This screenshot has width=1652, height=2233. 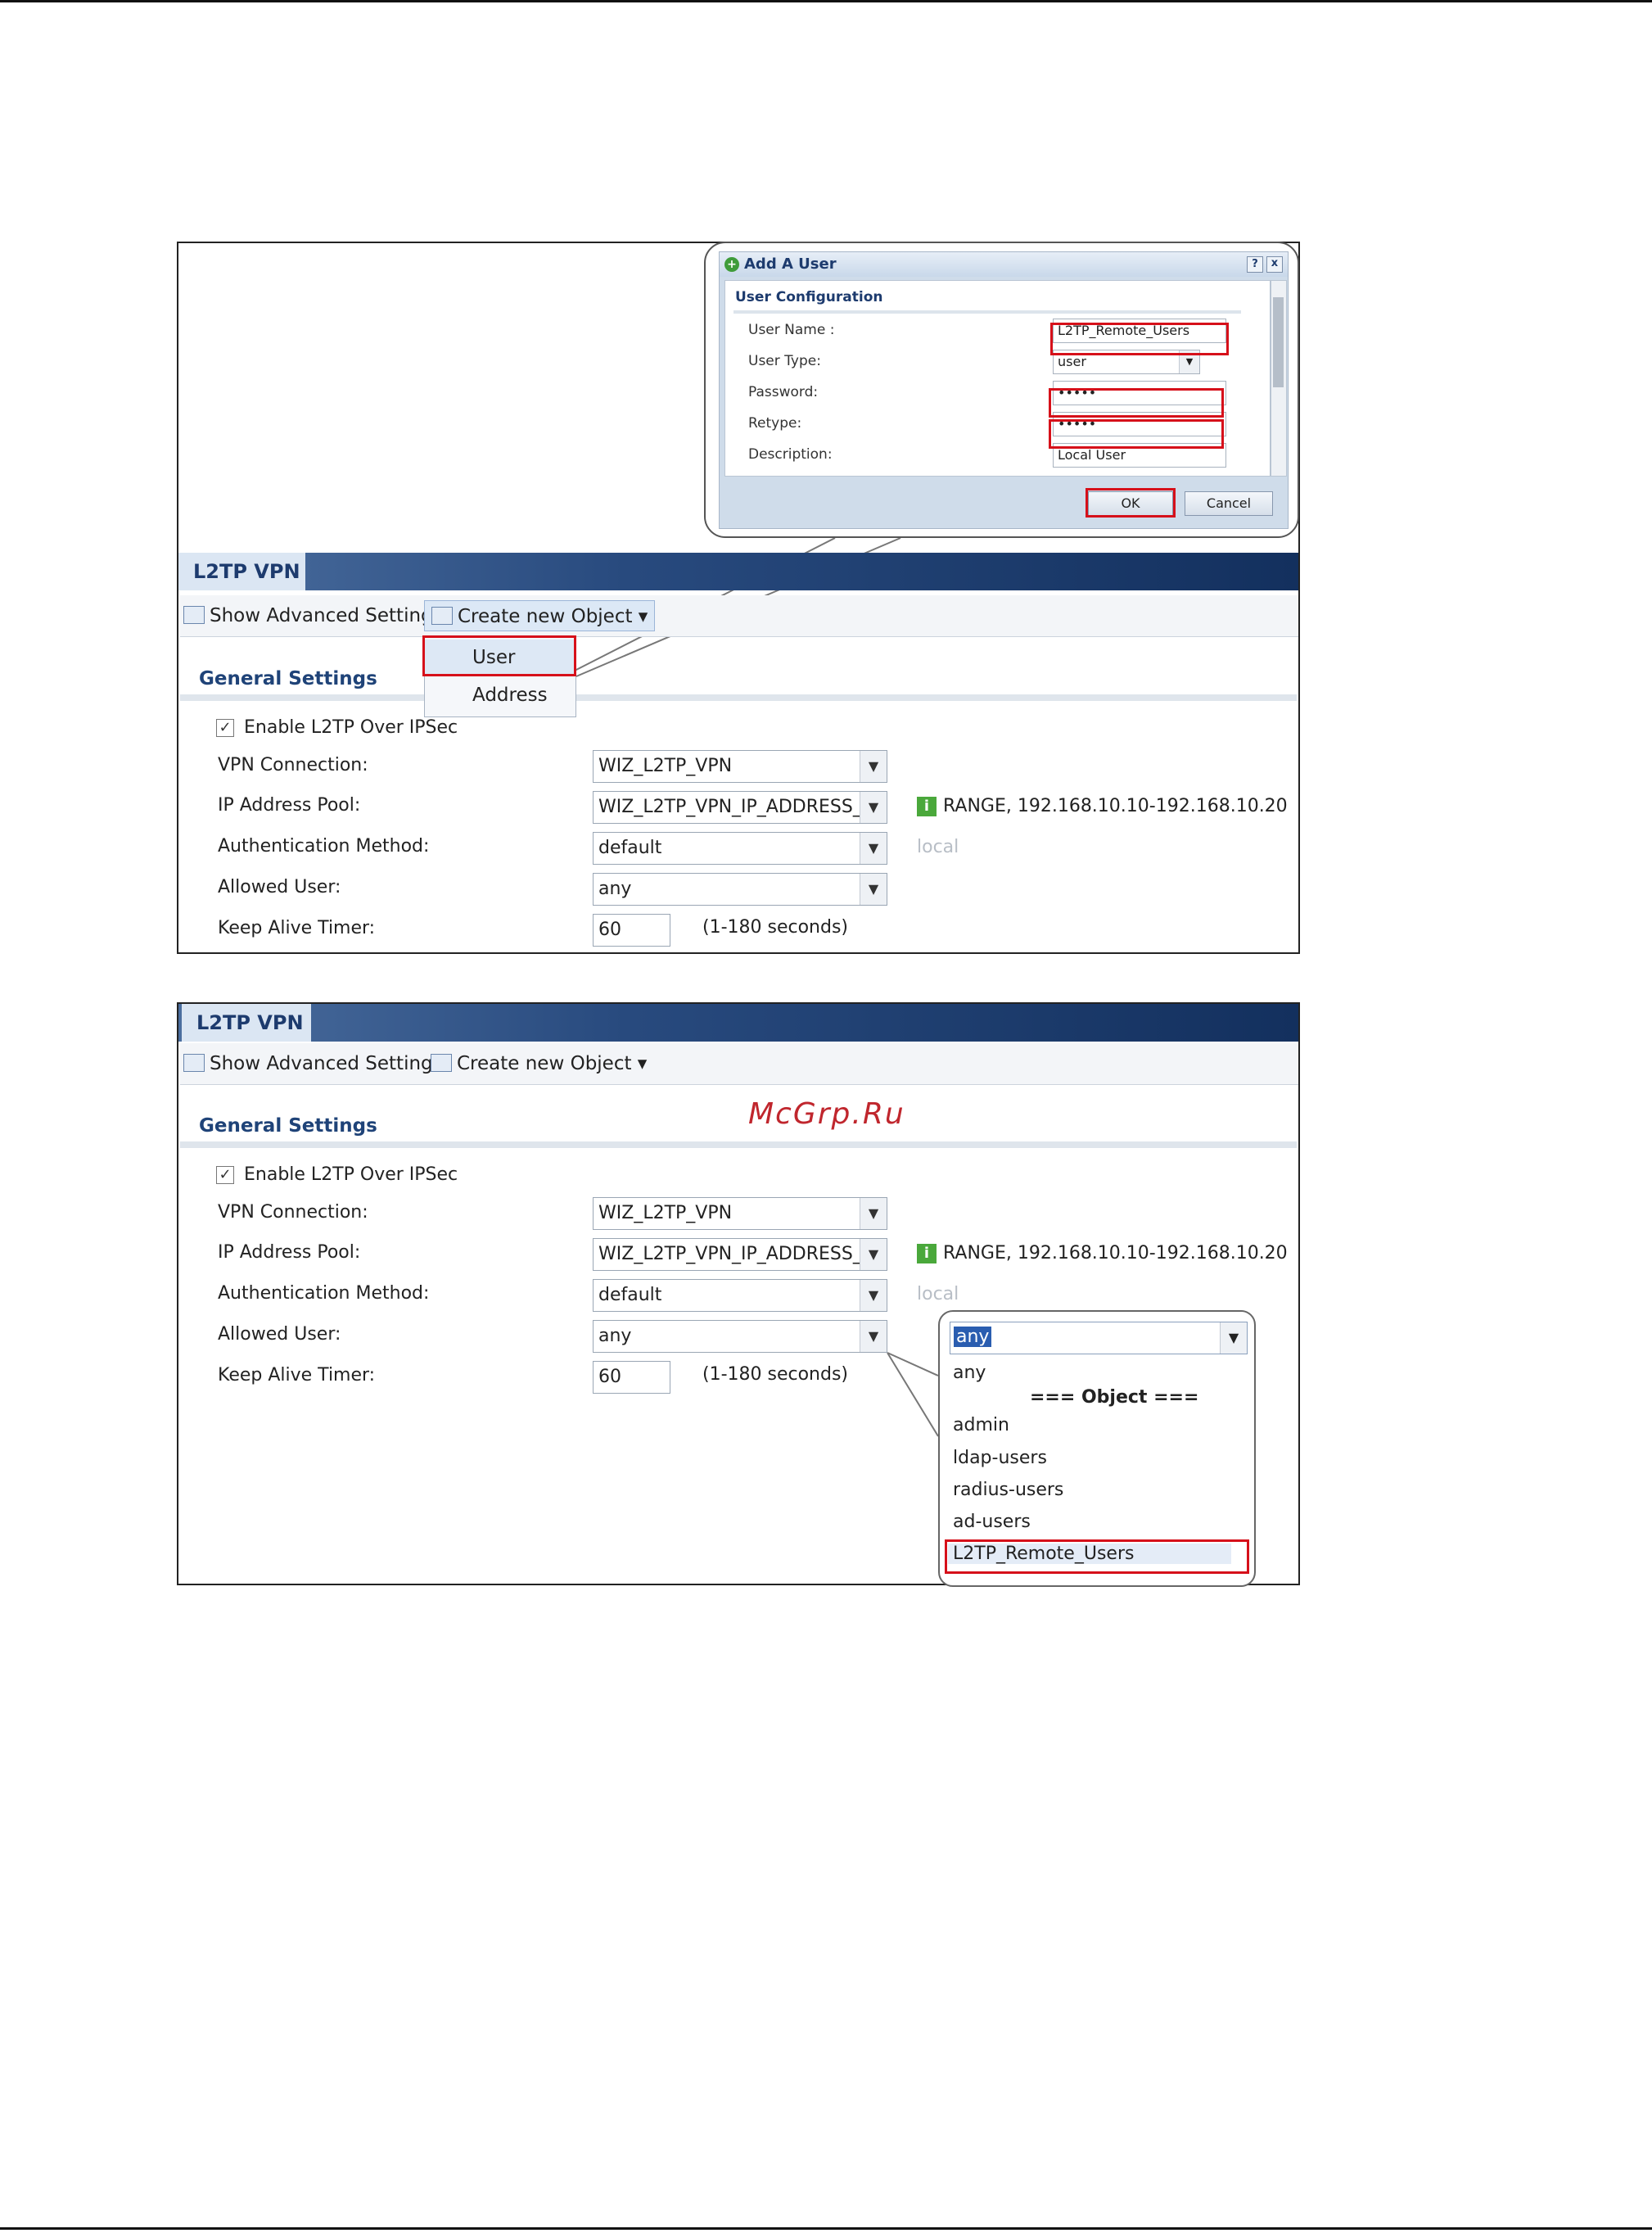 What do you see at coordinates (1097, 1556) in the screenshot?
I see `highlight-l2tp-remote-users` at bounding box center [1097, 1556].